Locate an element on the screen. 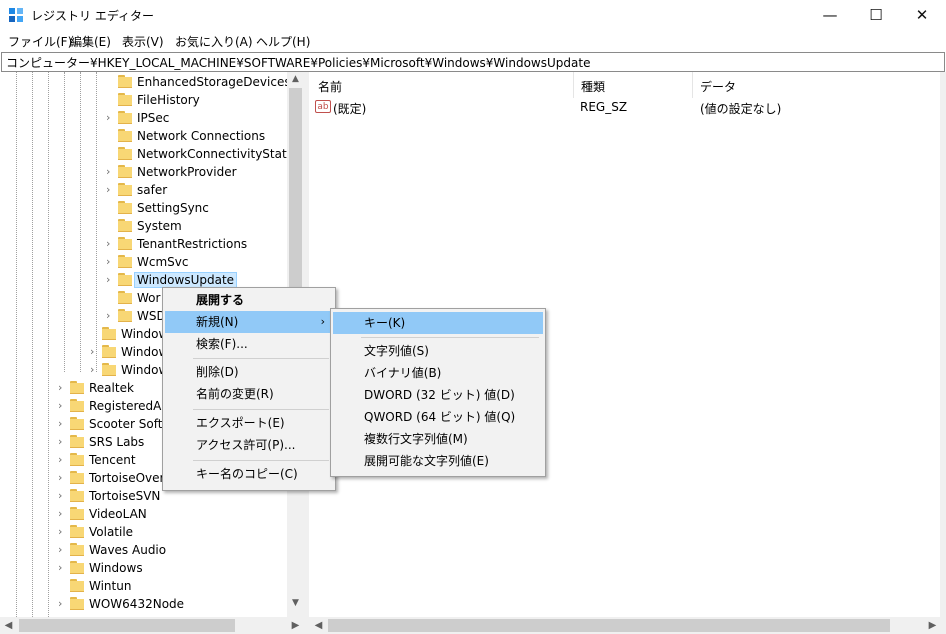  menu-file: ファイル(F) is located at coordinates (40, 41).